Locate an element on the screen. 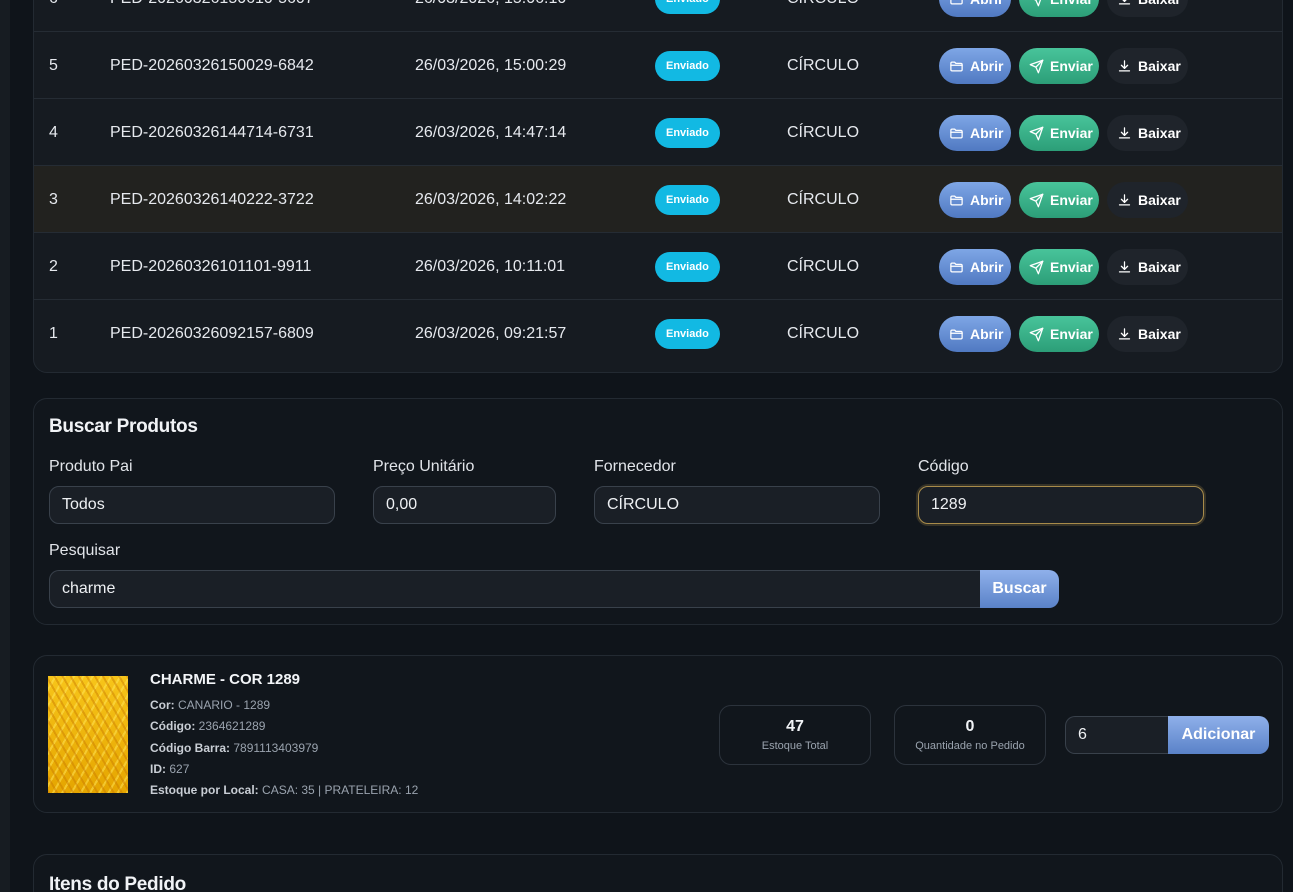 The width and height of the screenshot is (1293, 892). stock-total-label: Estoque Total is located at coordinates (795, 746).